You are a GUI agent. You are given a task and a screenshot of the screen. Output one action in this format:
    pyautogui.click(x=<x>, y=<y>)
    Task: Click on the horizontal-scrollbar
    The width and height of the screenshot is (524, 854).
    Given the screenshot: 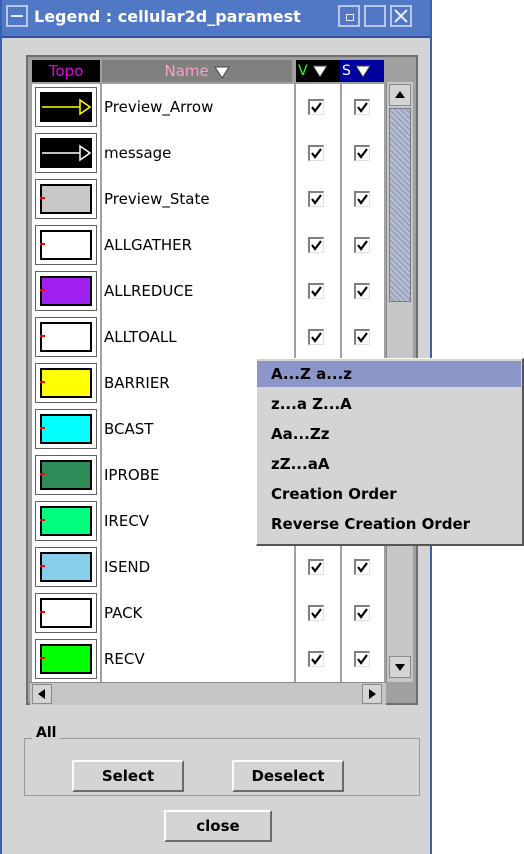 What is the action you would take?
    pyautogui.click(x=208, y=693)
    